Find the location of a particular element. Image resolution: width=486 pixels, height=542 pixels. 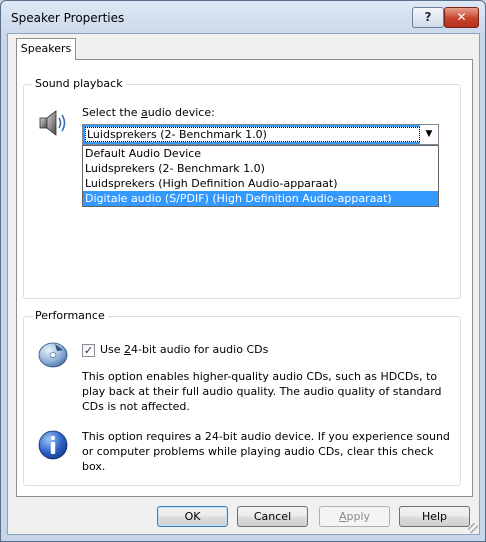

performance-group-label: Performance is located at coordinates (70, 315).